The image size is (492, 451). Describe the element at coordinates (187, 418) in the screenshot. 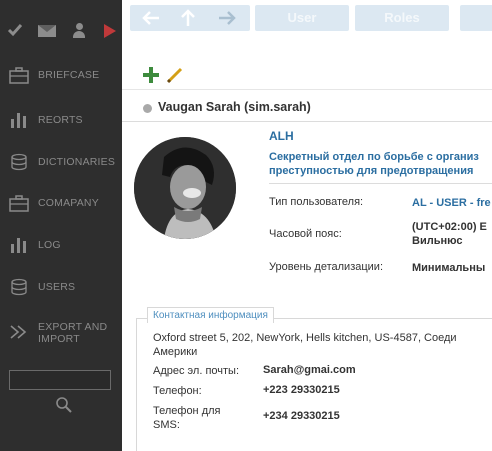

I see `sms-phone-label: Телефон для SMS:` at that location.